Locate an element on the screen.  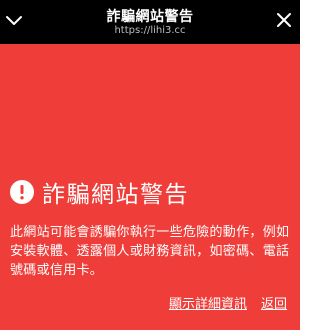
close-icon is located at coordinates (284, 20).